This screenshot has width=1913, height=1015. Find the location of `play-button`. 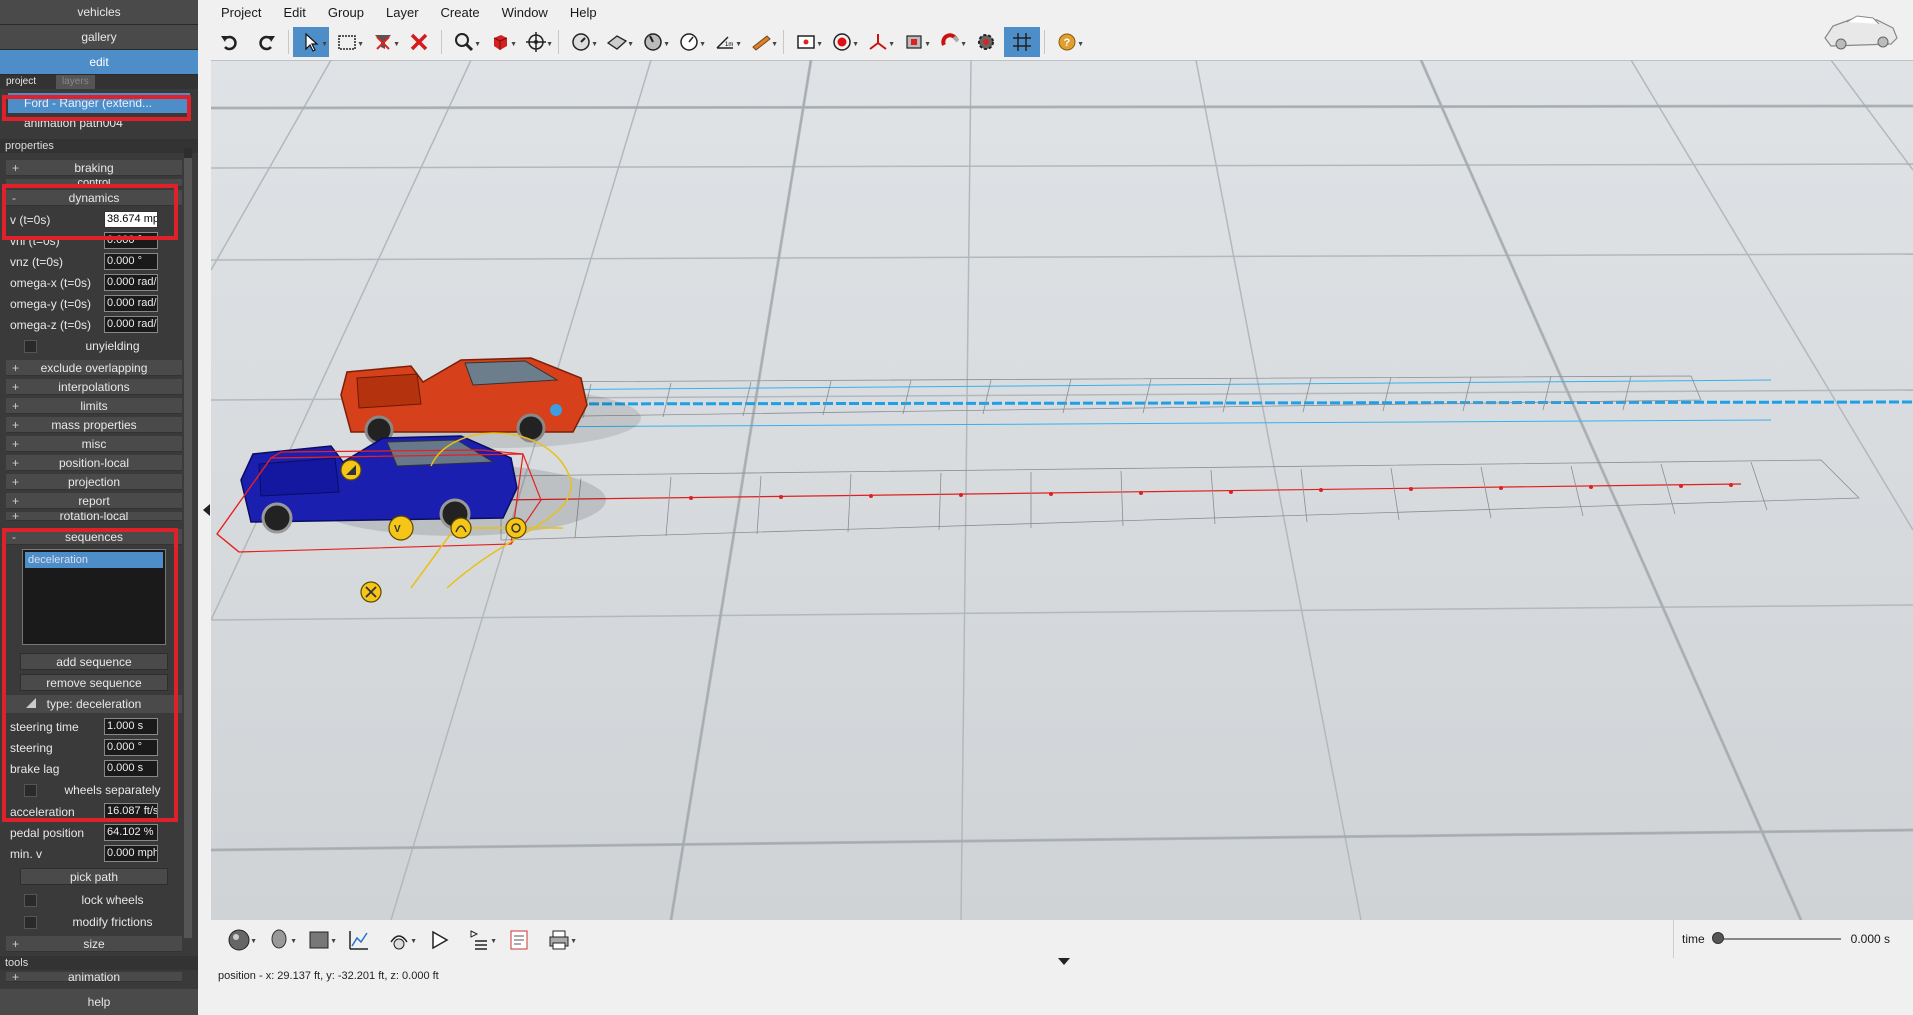

play-button is located at coordinates (439, 940).